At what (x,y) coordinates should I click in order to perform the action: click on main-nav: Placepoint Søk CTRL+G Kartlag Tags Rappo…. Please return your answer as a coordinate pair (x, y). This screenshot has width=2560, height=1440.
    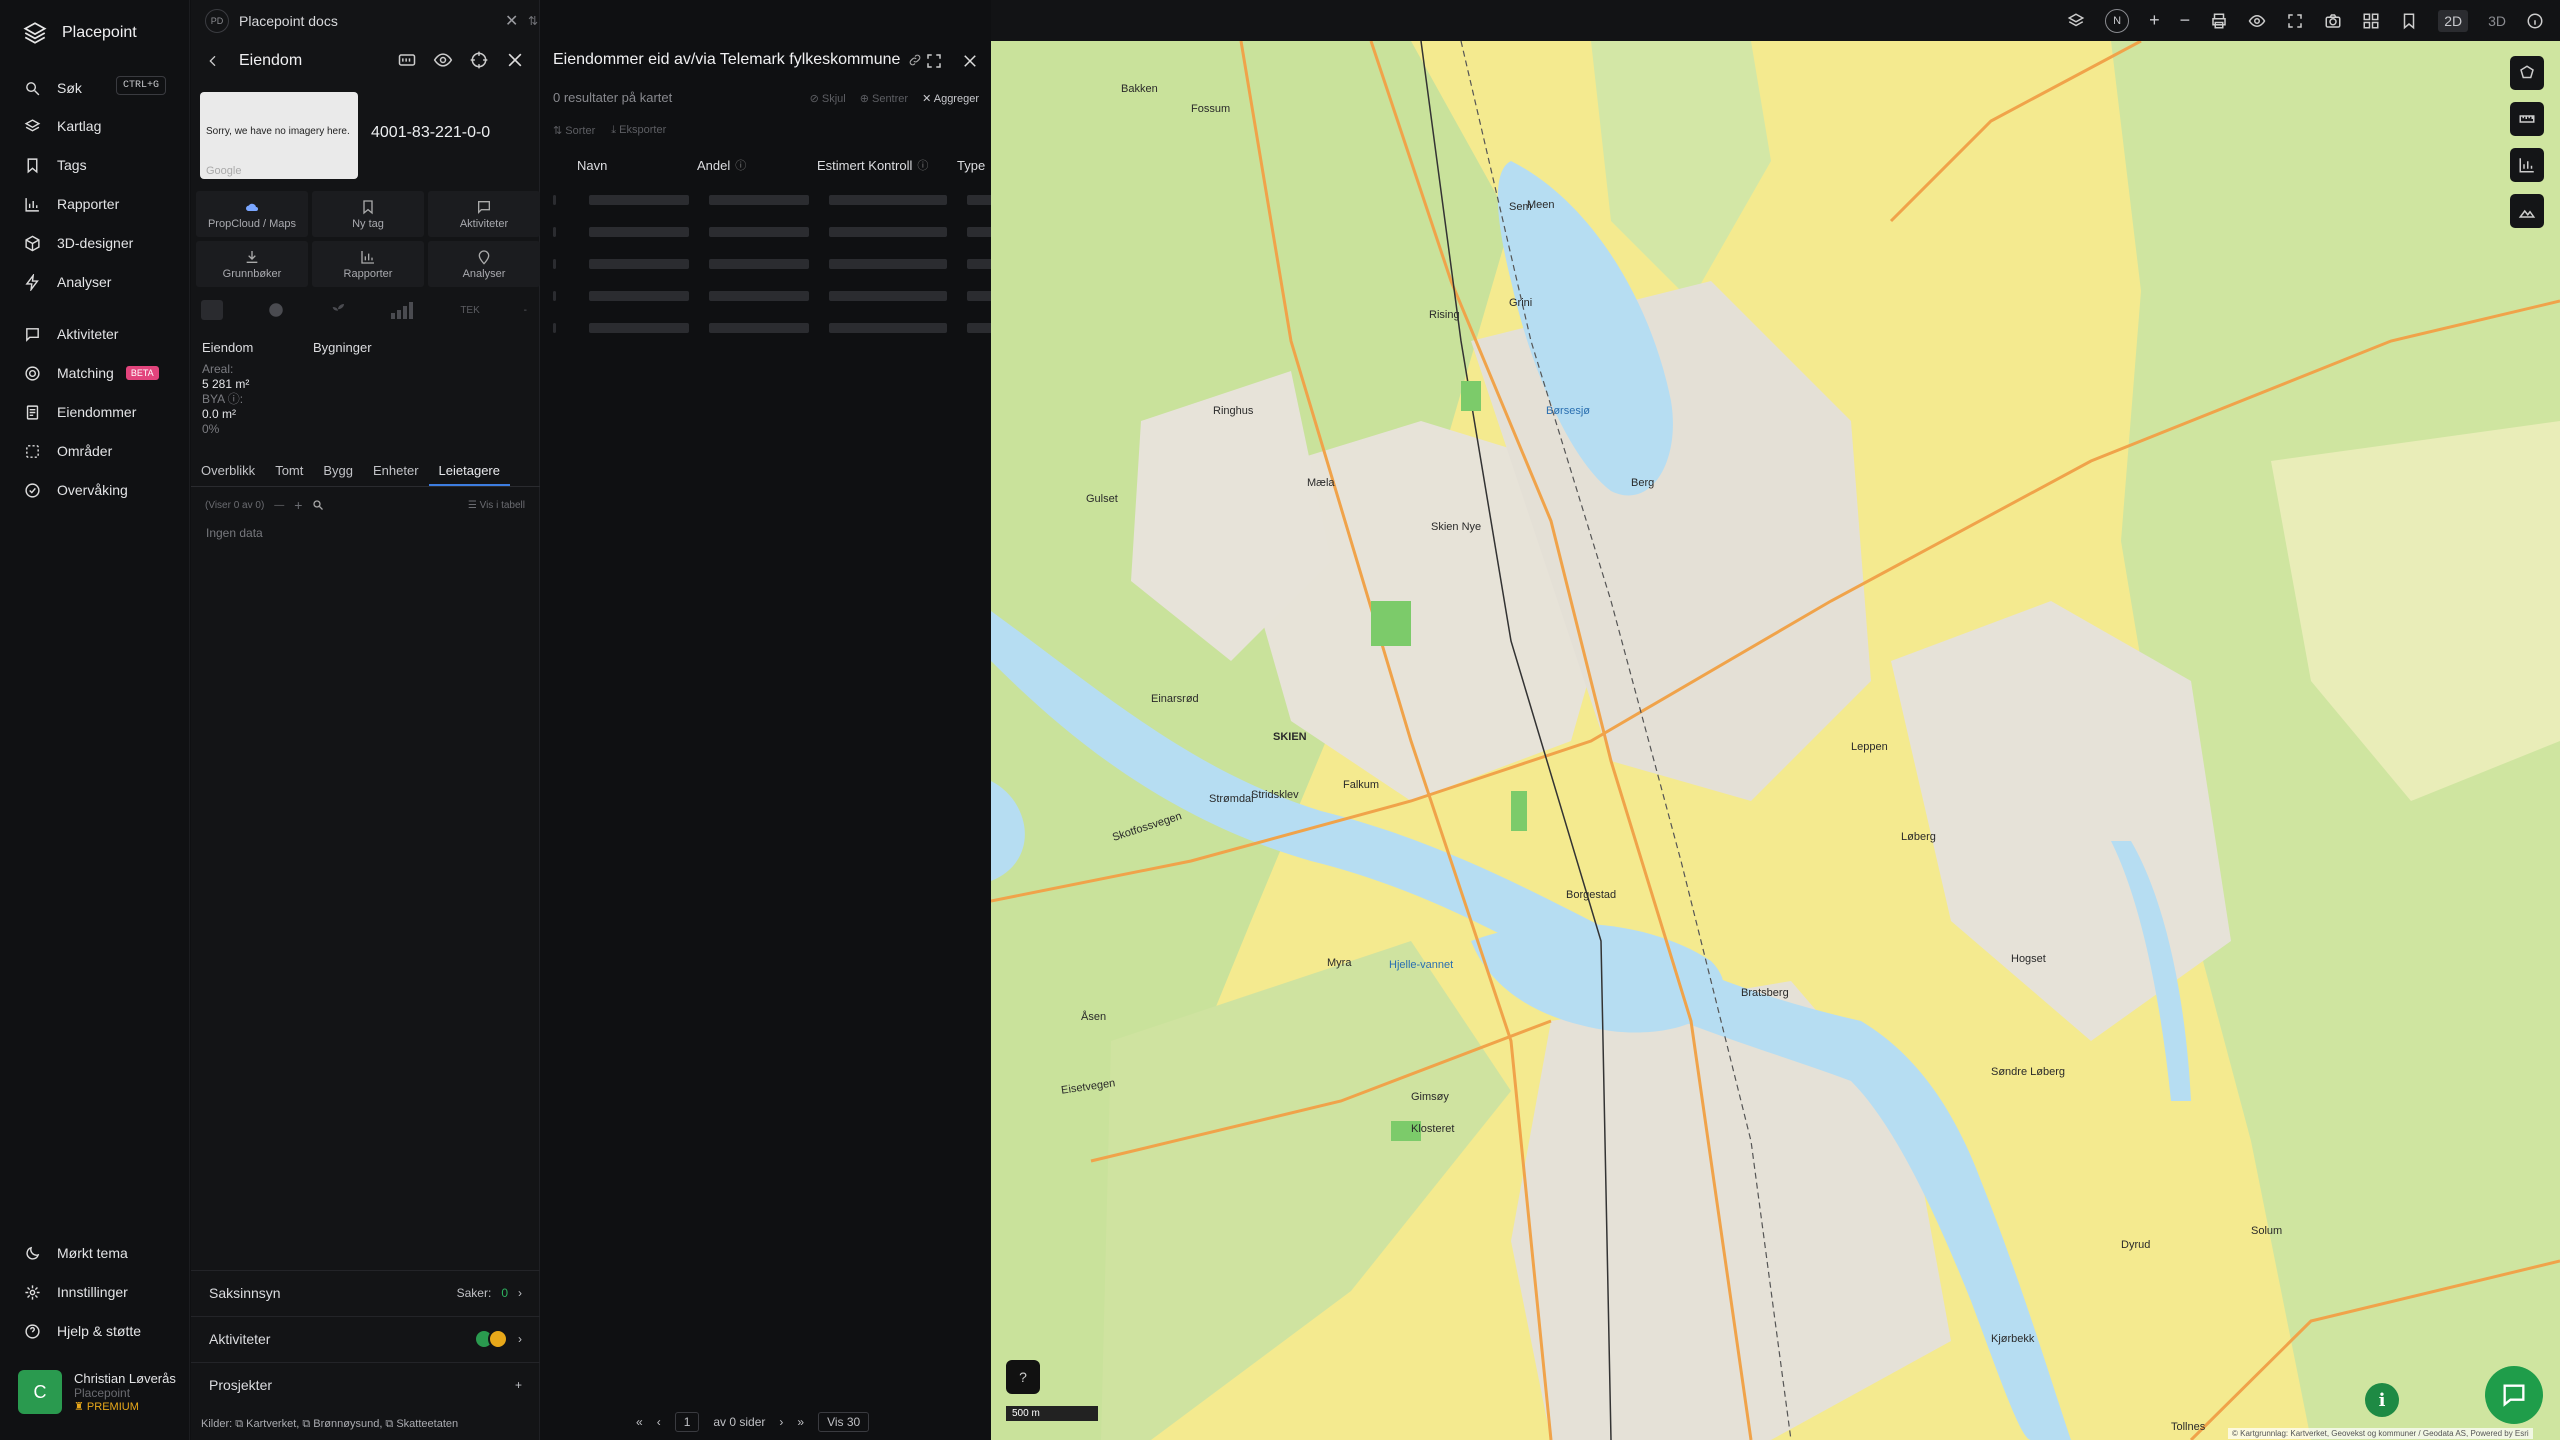
    Looking at the image, I should click on (95, 720).